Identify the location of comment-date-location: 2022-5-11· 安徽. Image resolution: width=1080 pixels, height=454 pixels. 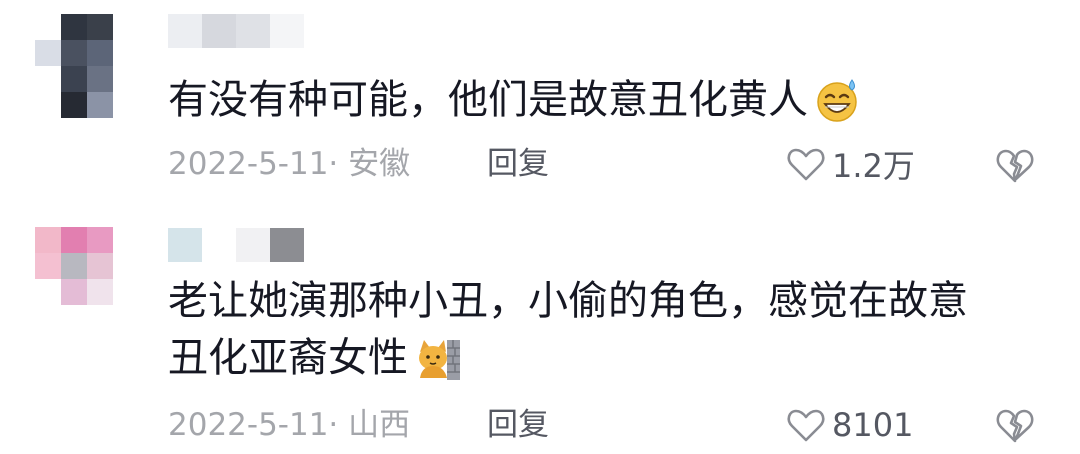
(289, 164).